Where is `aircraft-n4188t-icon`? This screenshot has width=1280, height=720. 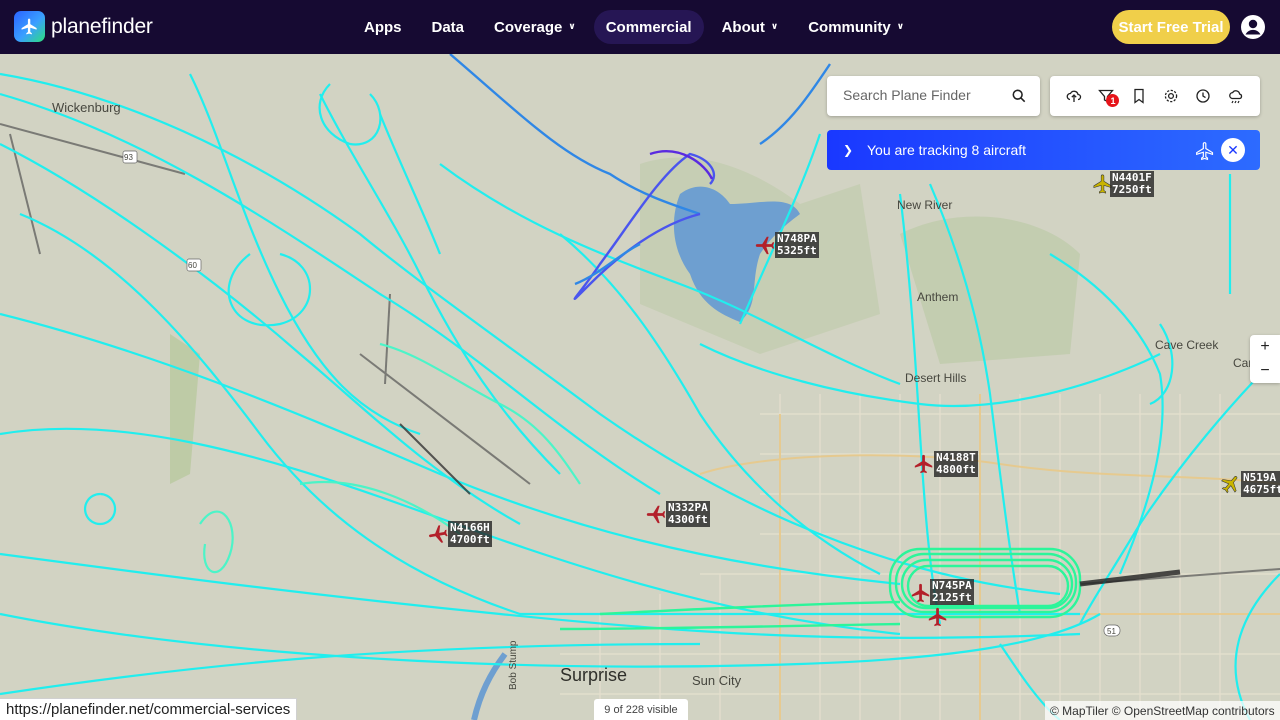 aircraft-n4188t-icon is located at coordinates (924, 464).